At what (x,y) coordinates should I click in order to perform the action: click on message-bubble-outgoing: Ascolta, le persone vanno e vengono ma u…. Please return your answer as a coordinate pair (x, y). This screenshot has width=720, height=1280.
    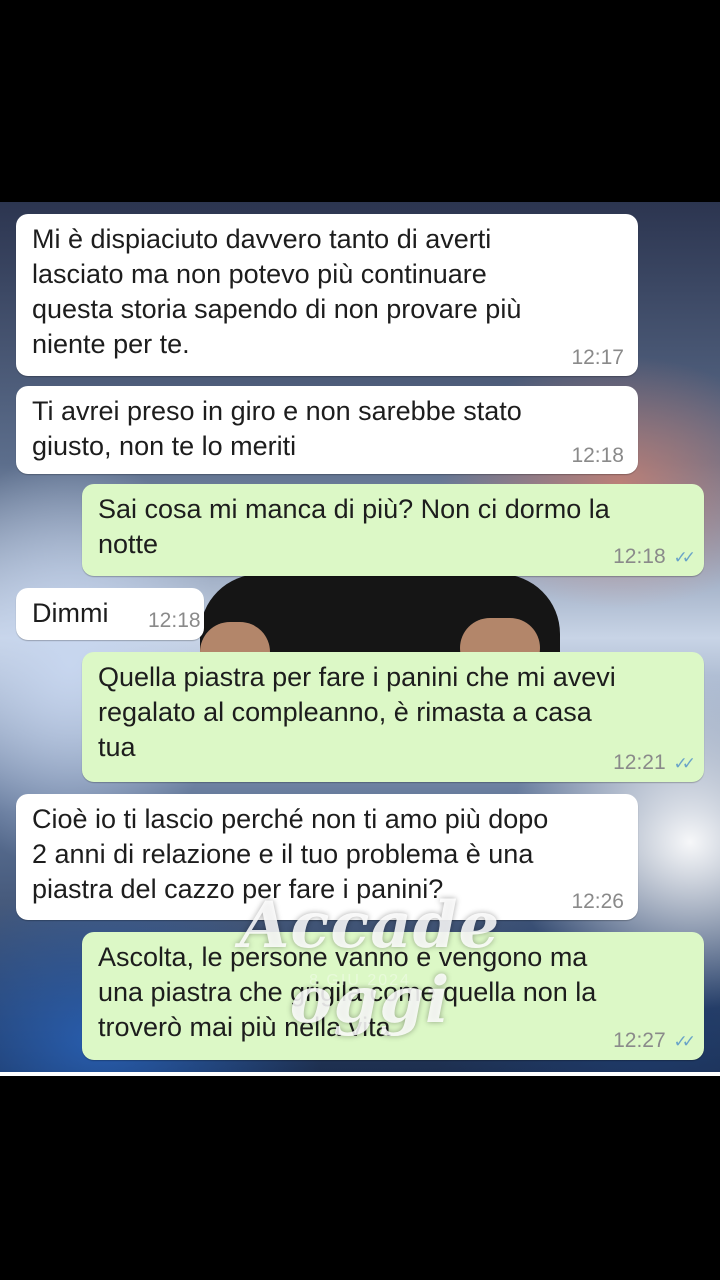
    Looking at the image, I should click on (393, 996).